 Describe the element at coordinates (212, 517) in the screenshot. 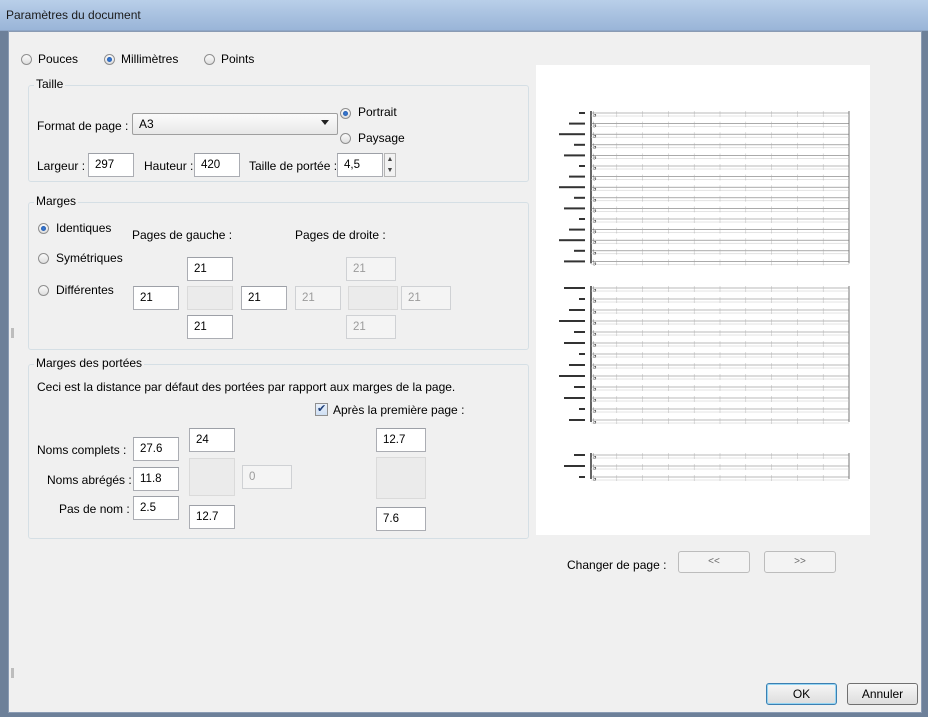

I see `first-bottom-input: 12.7` at that location.